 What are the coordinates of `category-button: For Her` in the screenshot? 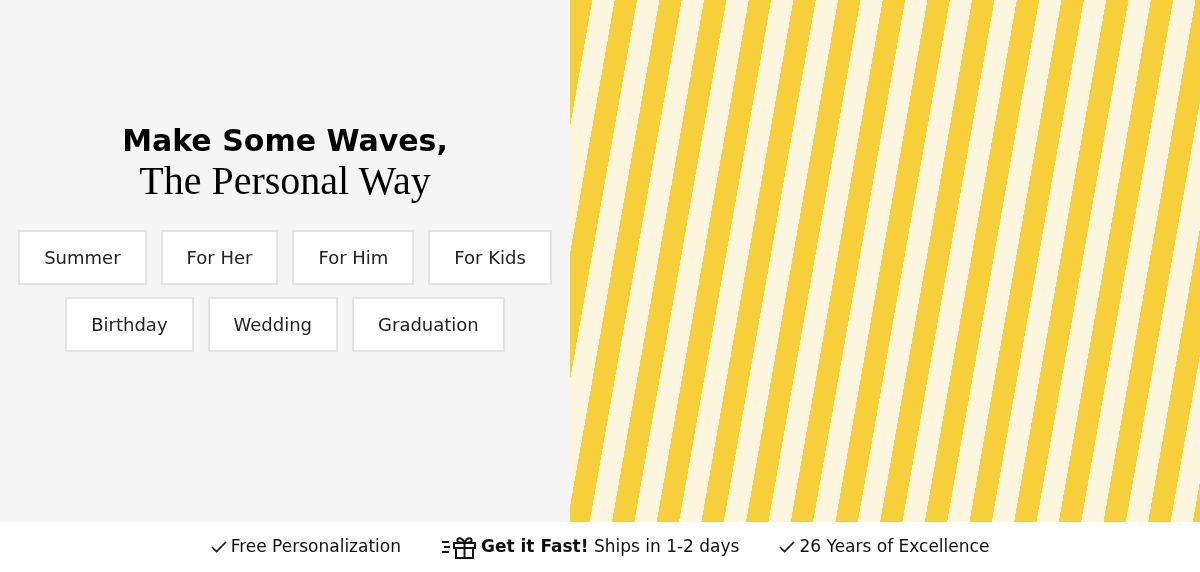 It's located at (219, 257).